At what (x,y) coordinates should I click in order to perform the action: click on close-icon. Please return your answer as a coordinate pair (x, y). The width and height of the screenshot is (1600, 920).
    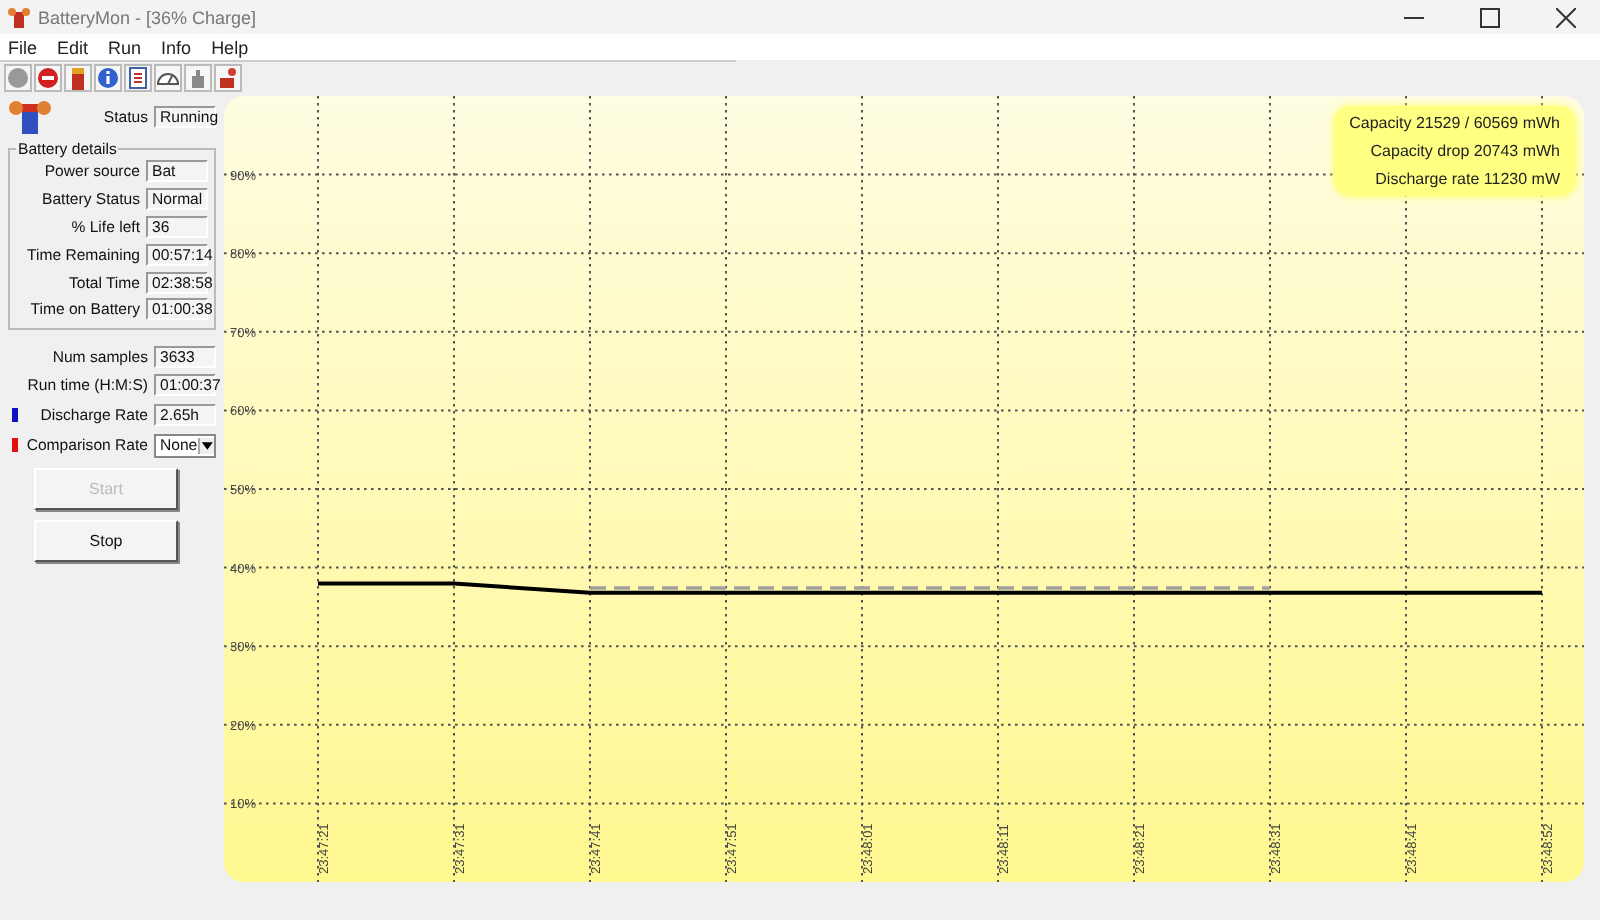
    Looking at the image, I should click on (1566, 17).